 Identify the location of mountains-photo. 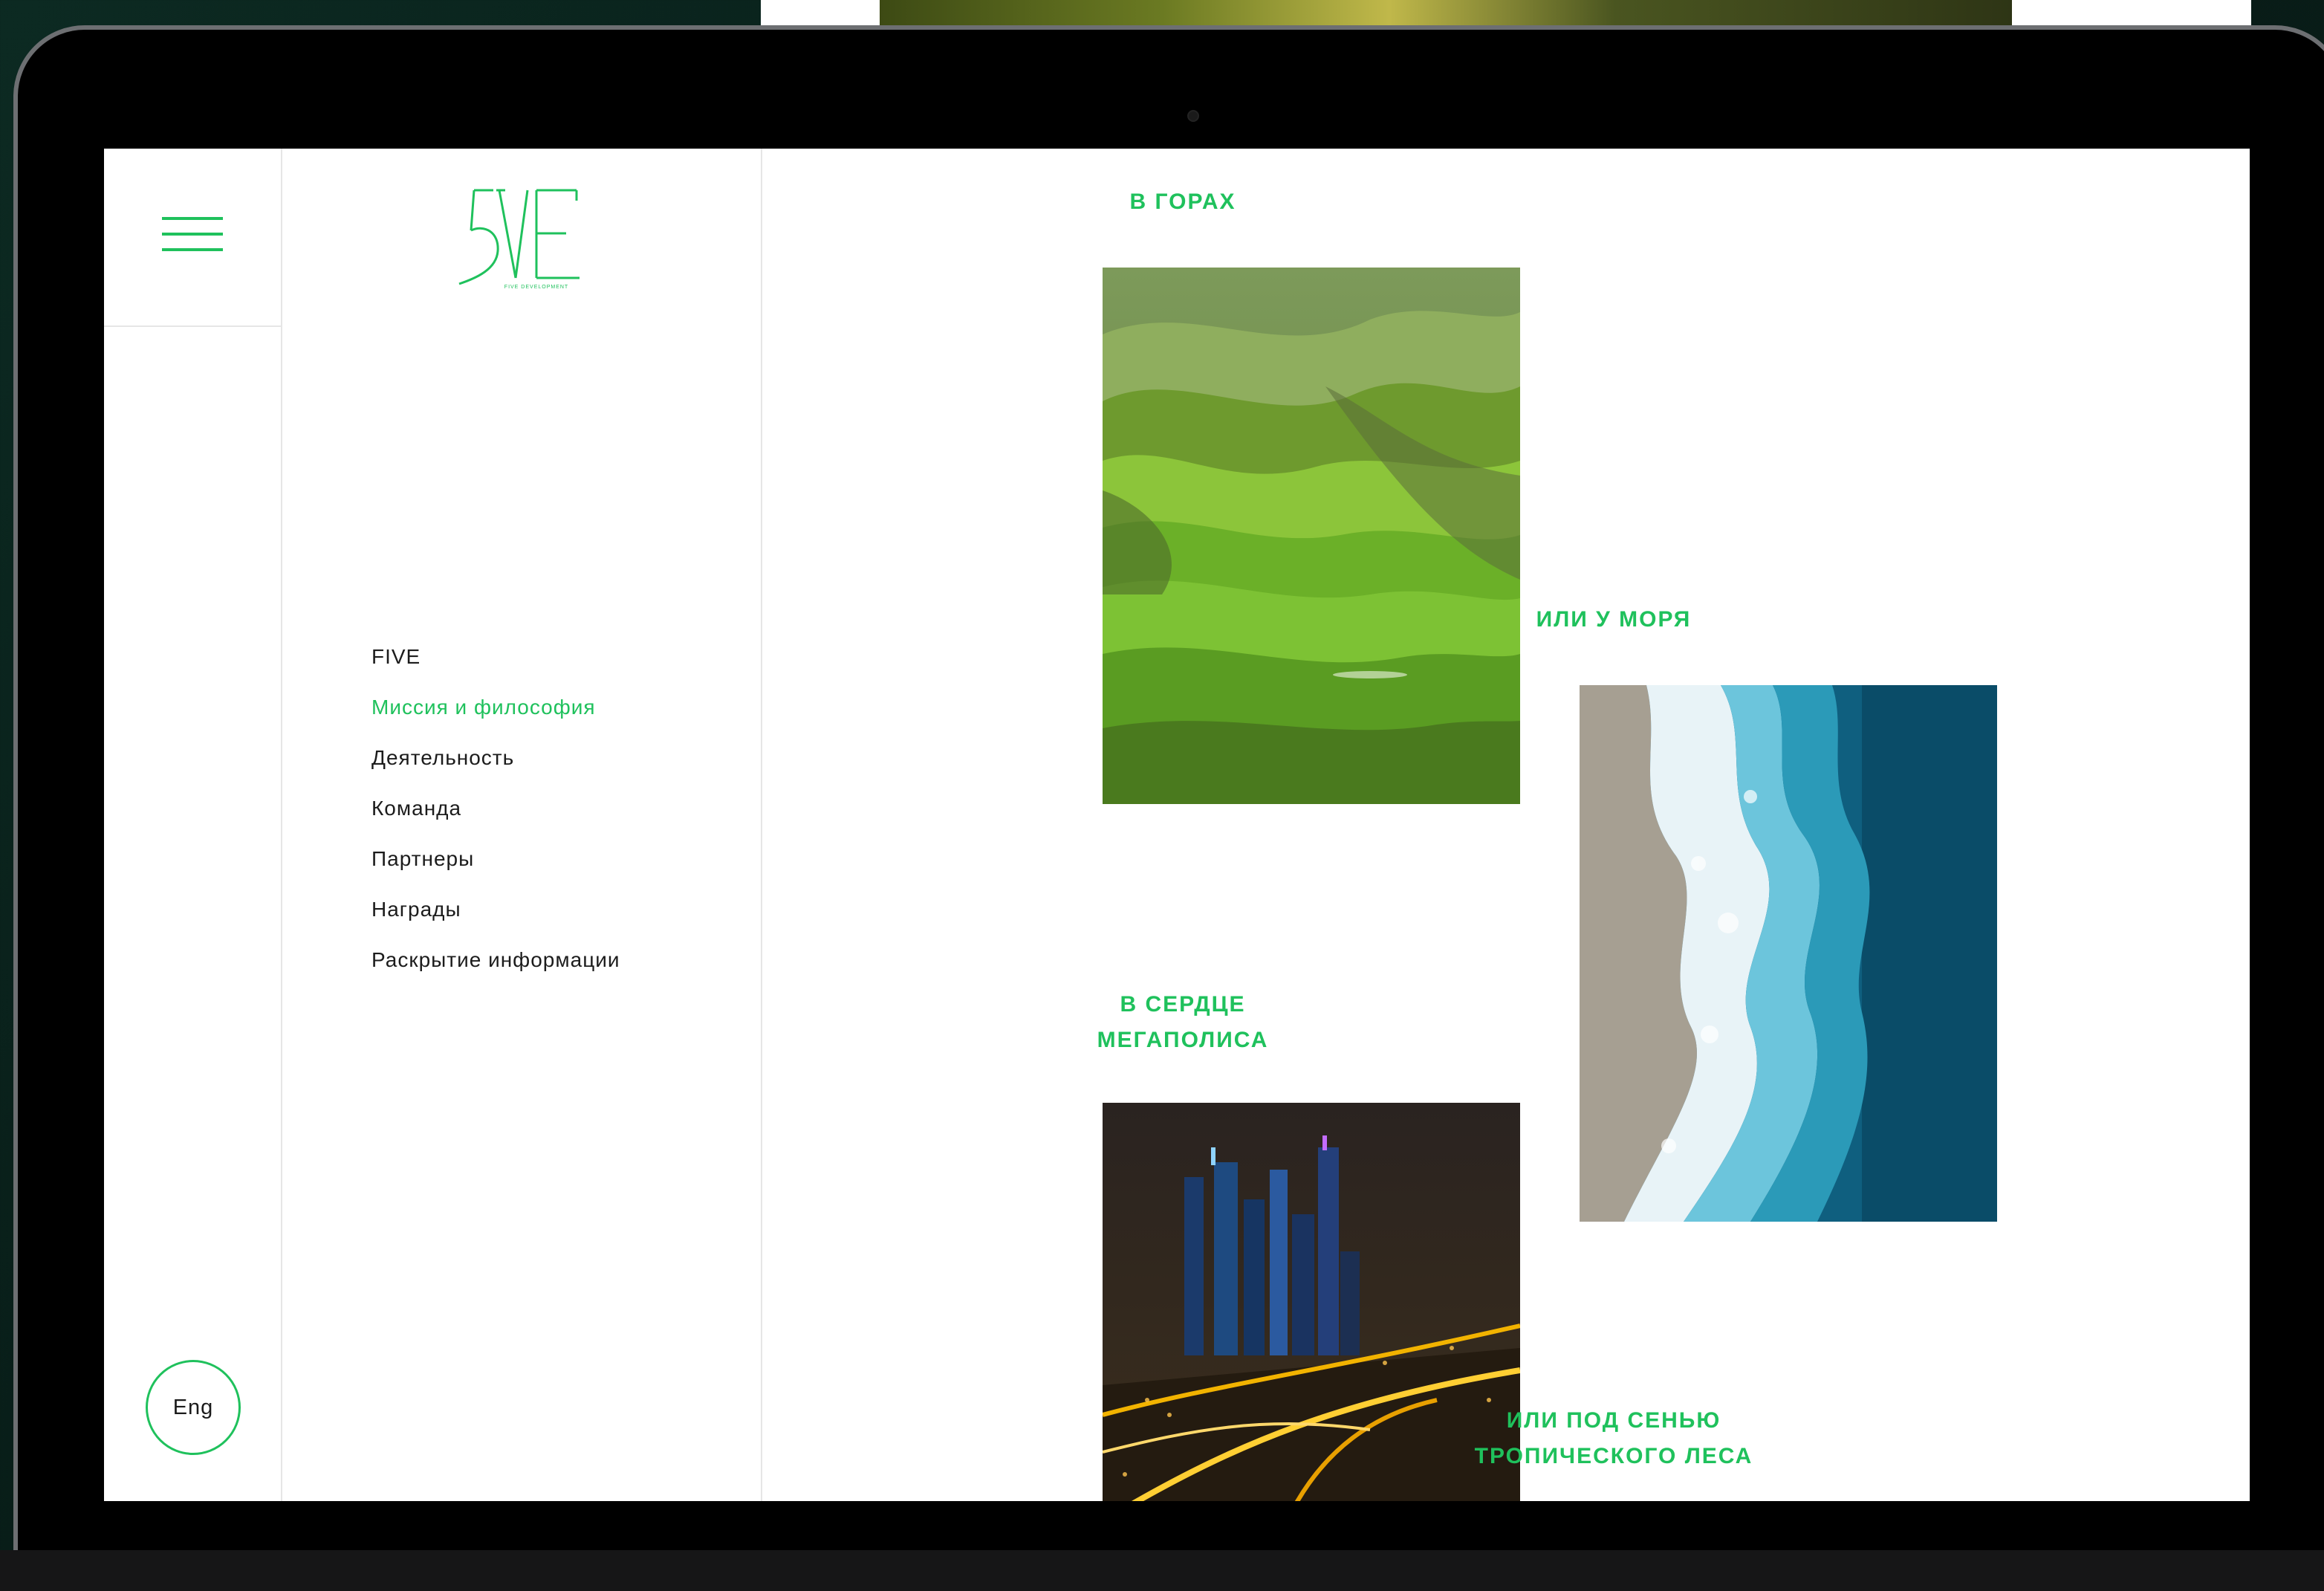
(1311, 536).